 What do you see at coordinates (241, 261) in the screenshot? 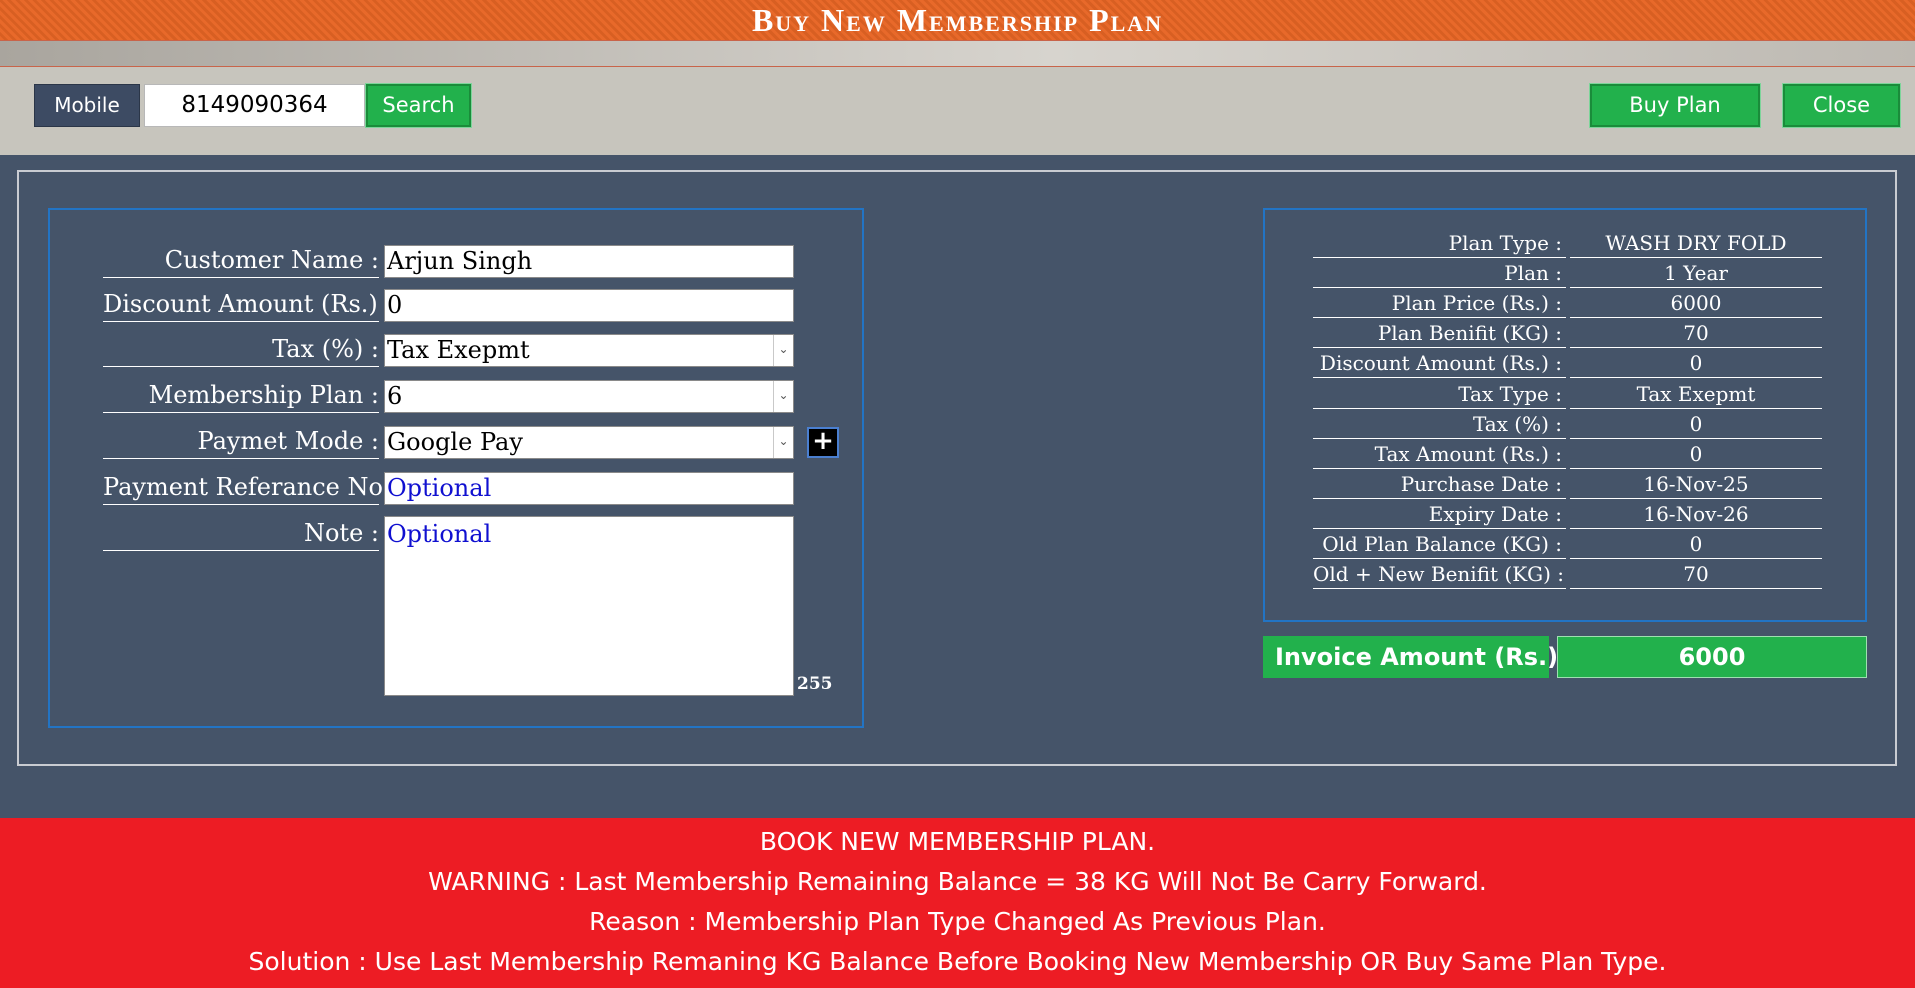
I see `customer-name-label: Customer Name :` at bounding box center [241, 261].